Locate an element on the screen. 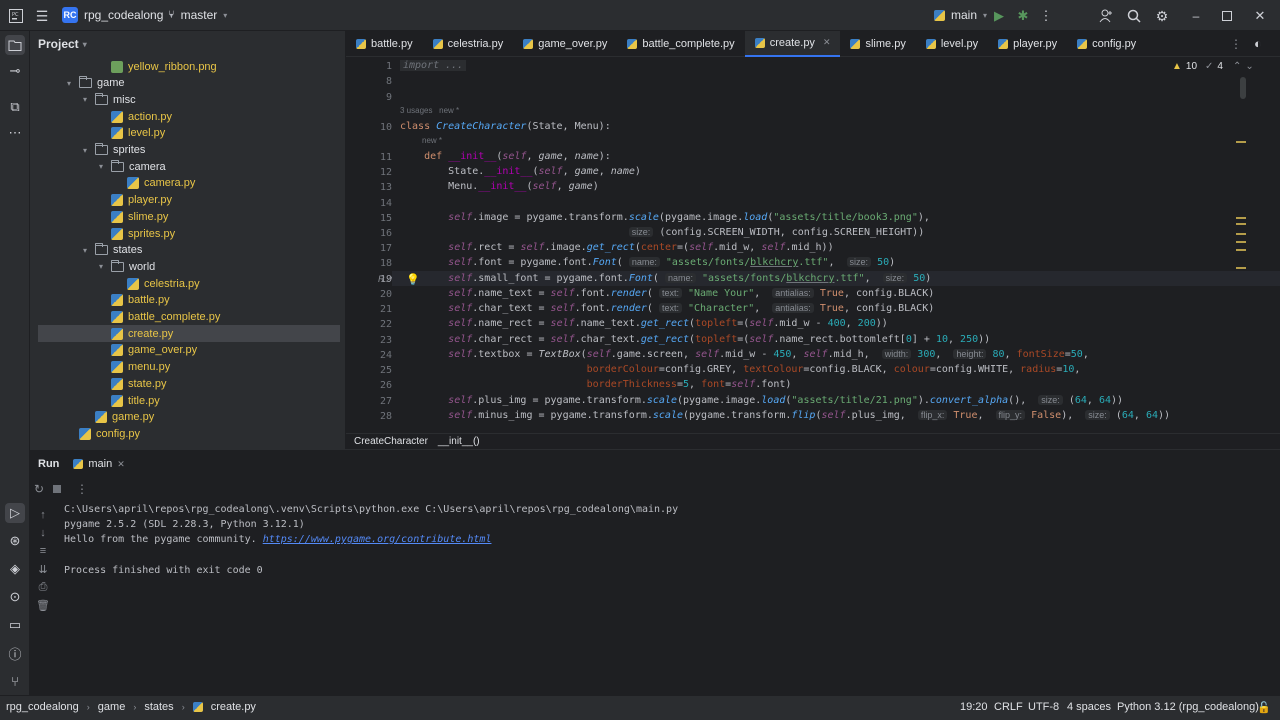 The height and width of the screenshot is (720, 1280). structure-tool-icon: ⧉ is located at coordinates (15, 107).